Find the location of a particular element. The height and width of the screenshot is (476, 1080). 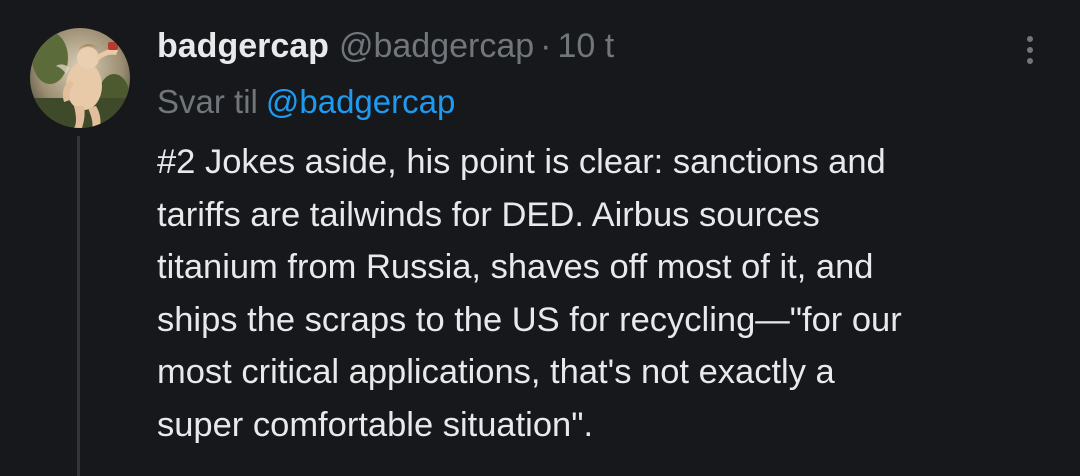

more-options-button is located at coordinates (1030, 50).